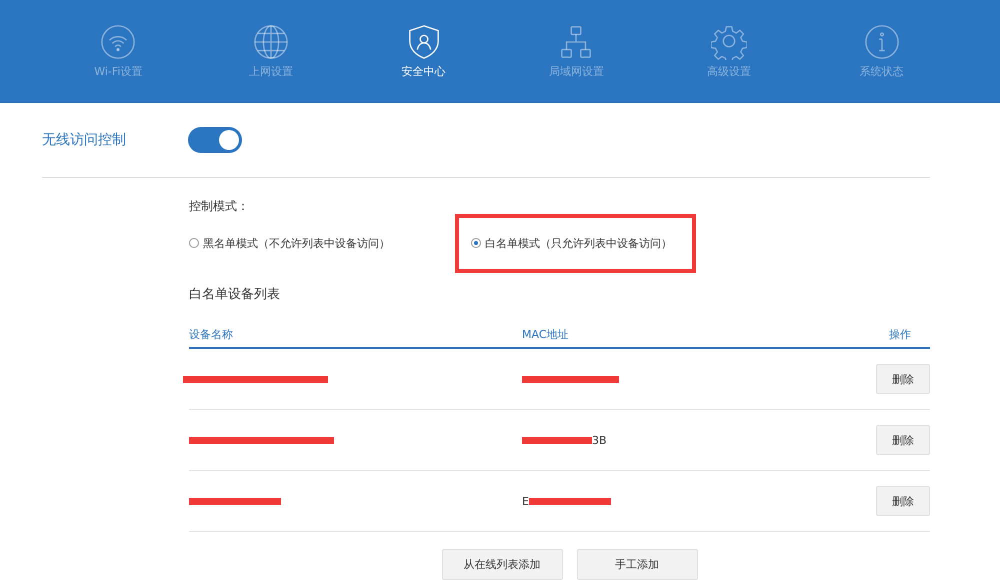 This screenshot has width=1000, height=580. What do you see at coordinates (599, 440) in the screenshot?
I see `table-cell: 3B` at bounding box center [599, 440].